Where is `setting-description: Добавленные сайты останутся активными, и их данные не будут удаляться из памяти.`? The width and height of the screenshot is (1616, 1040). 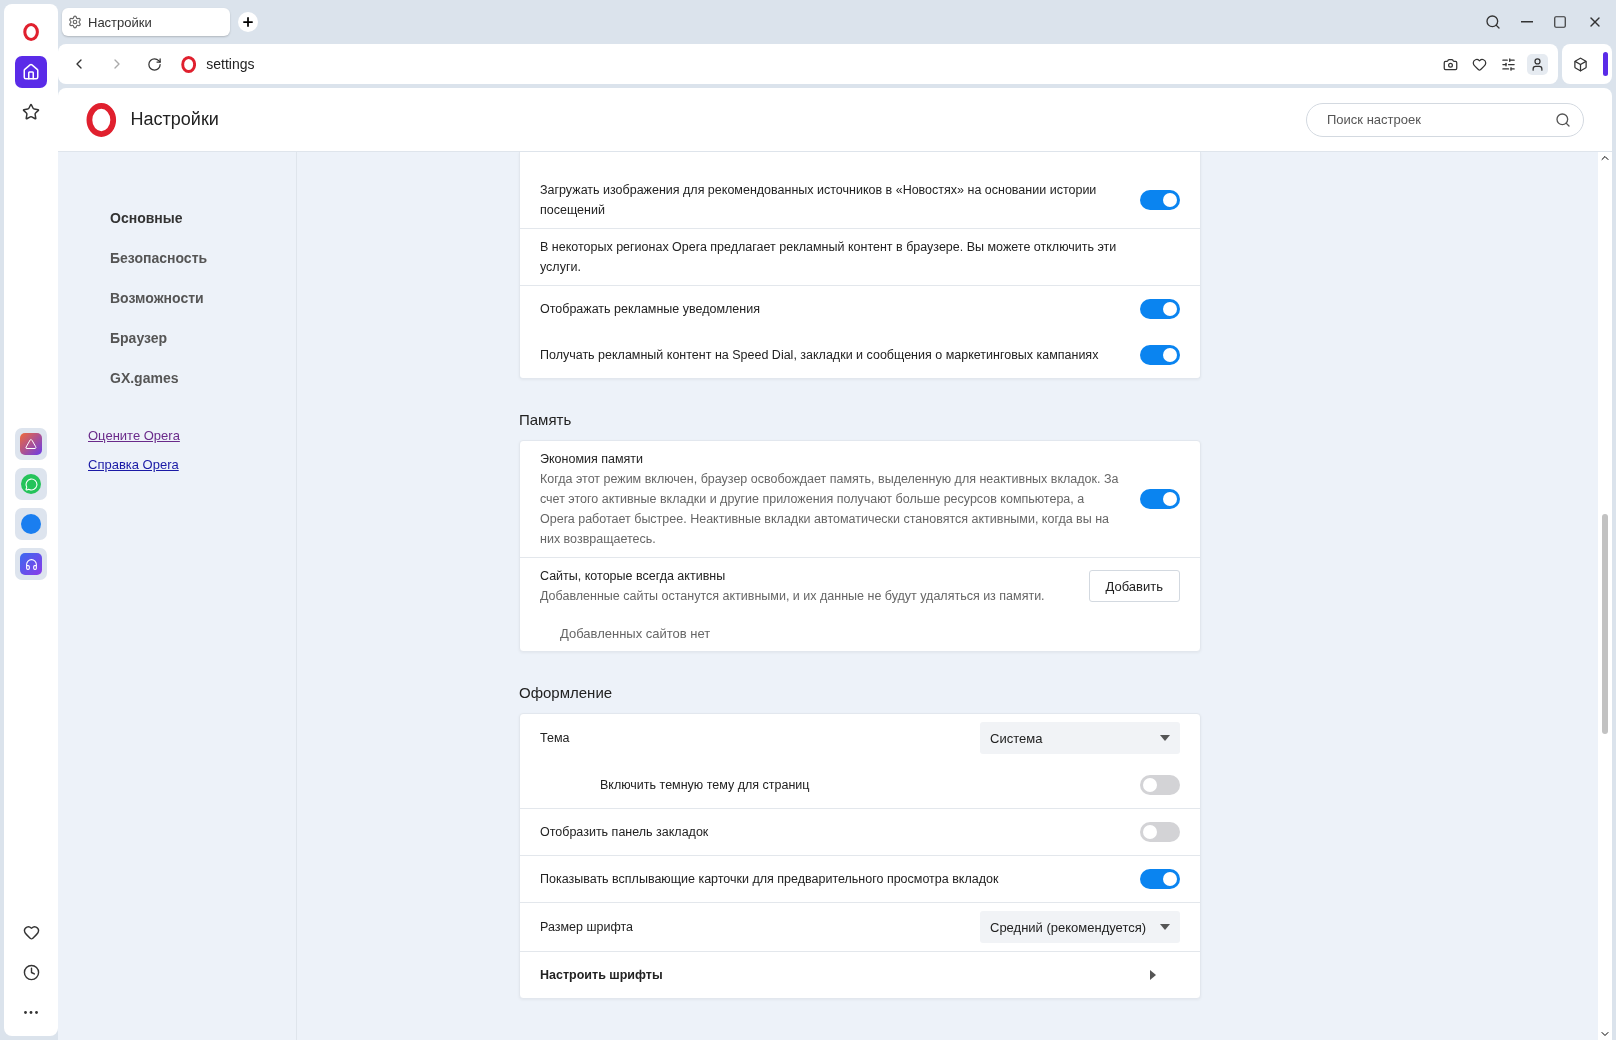
setting-description: Добавленные сайты останутся активными, и их данные не будут удаляться из памяти. is located at coordinates (793, 596).